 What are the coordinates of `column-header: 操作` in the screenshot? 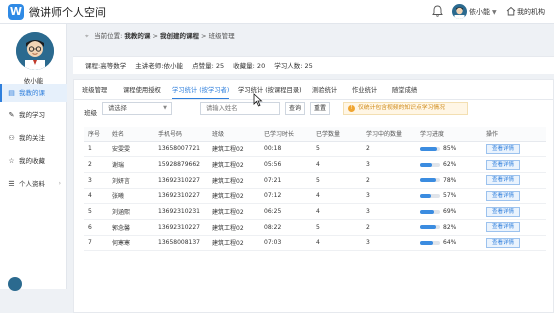 It's located at (514, 134).